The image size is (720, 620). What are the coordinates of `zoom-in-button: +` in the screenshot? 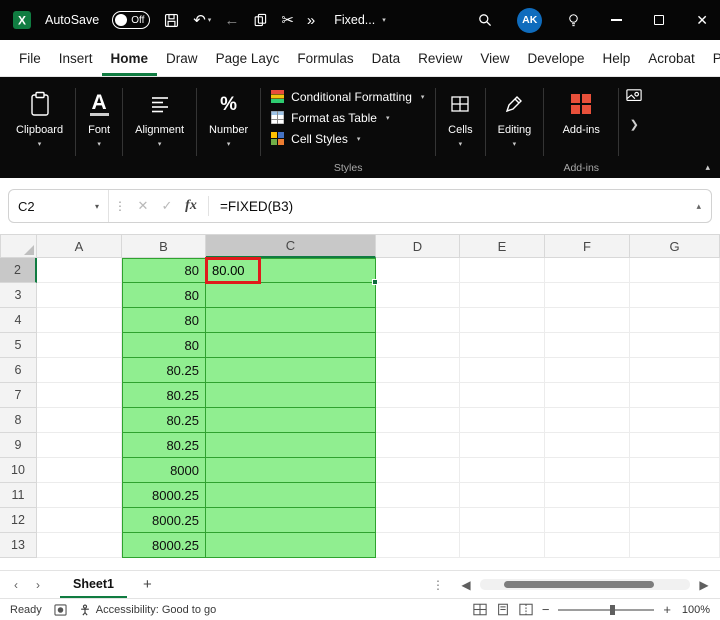 It's located at (667, 609).